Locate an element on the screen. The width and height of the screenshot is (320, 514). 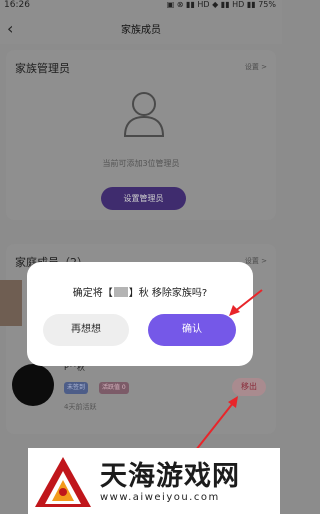
page-title: 家族成员 is located at coordinates (141, 30).